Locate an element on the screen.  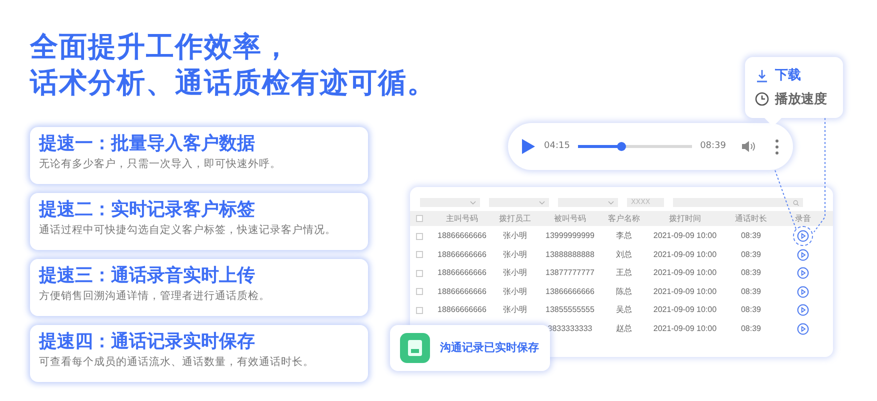
progress-thumb is located at coordinates (621, 146).